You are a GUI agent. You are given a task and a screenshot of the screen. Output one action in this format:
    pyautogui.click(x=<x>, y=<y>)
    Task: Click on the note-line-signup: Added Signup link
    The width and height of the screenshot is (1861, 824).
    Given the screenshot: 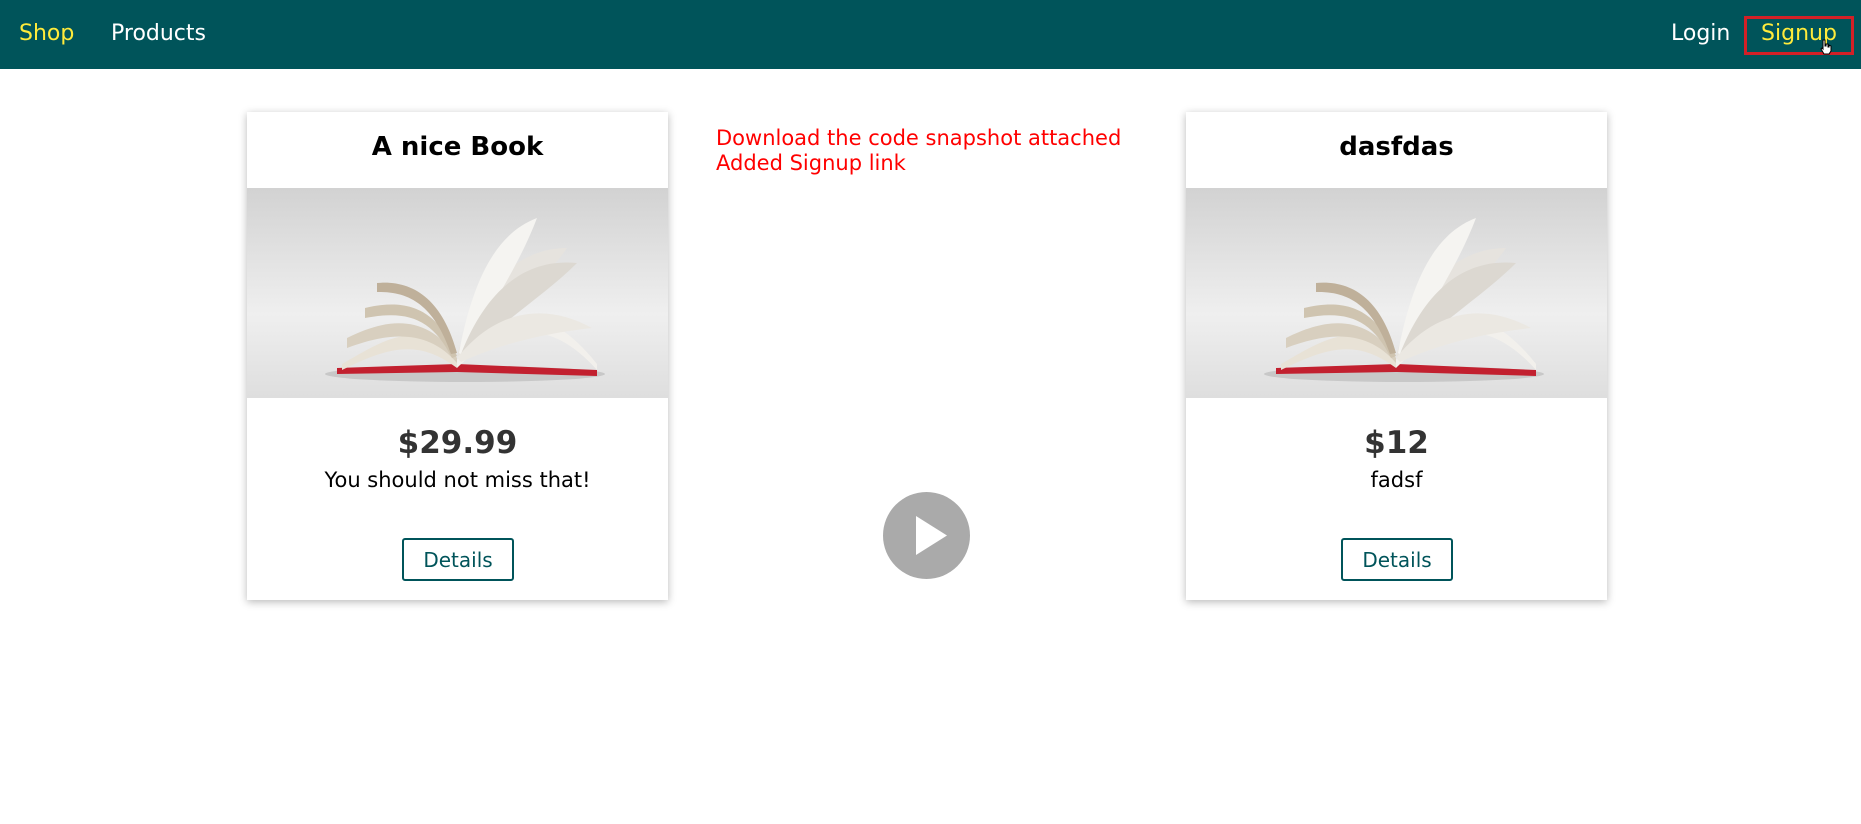 What is the action you would take?
    pyautogui.click(x=811, y=163)
    